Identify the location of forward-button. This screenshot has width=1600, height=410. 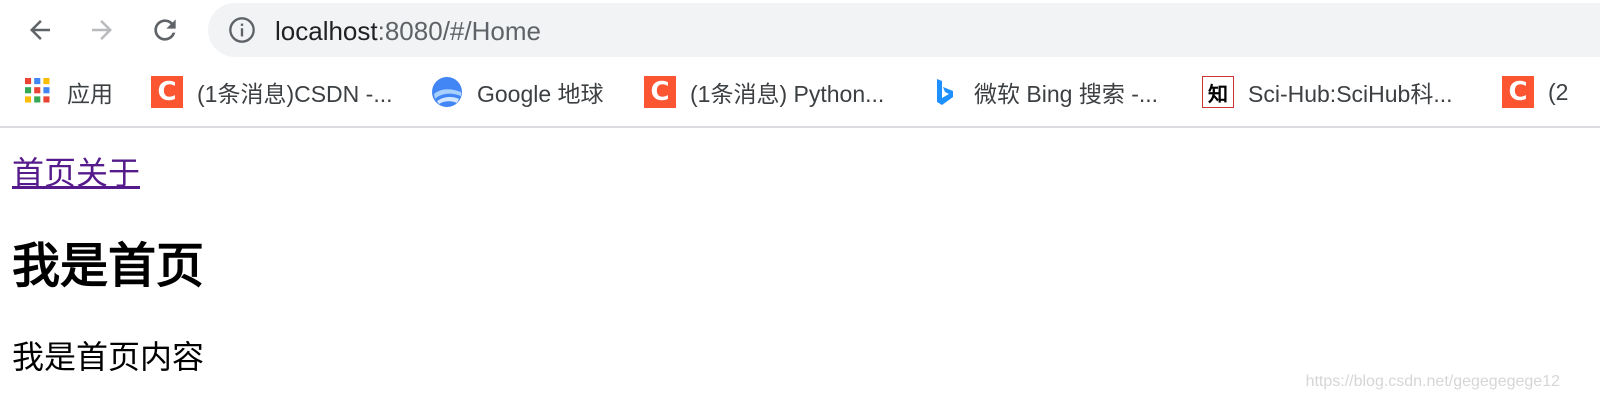
(102, 30).